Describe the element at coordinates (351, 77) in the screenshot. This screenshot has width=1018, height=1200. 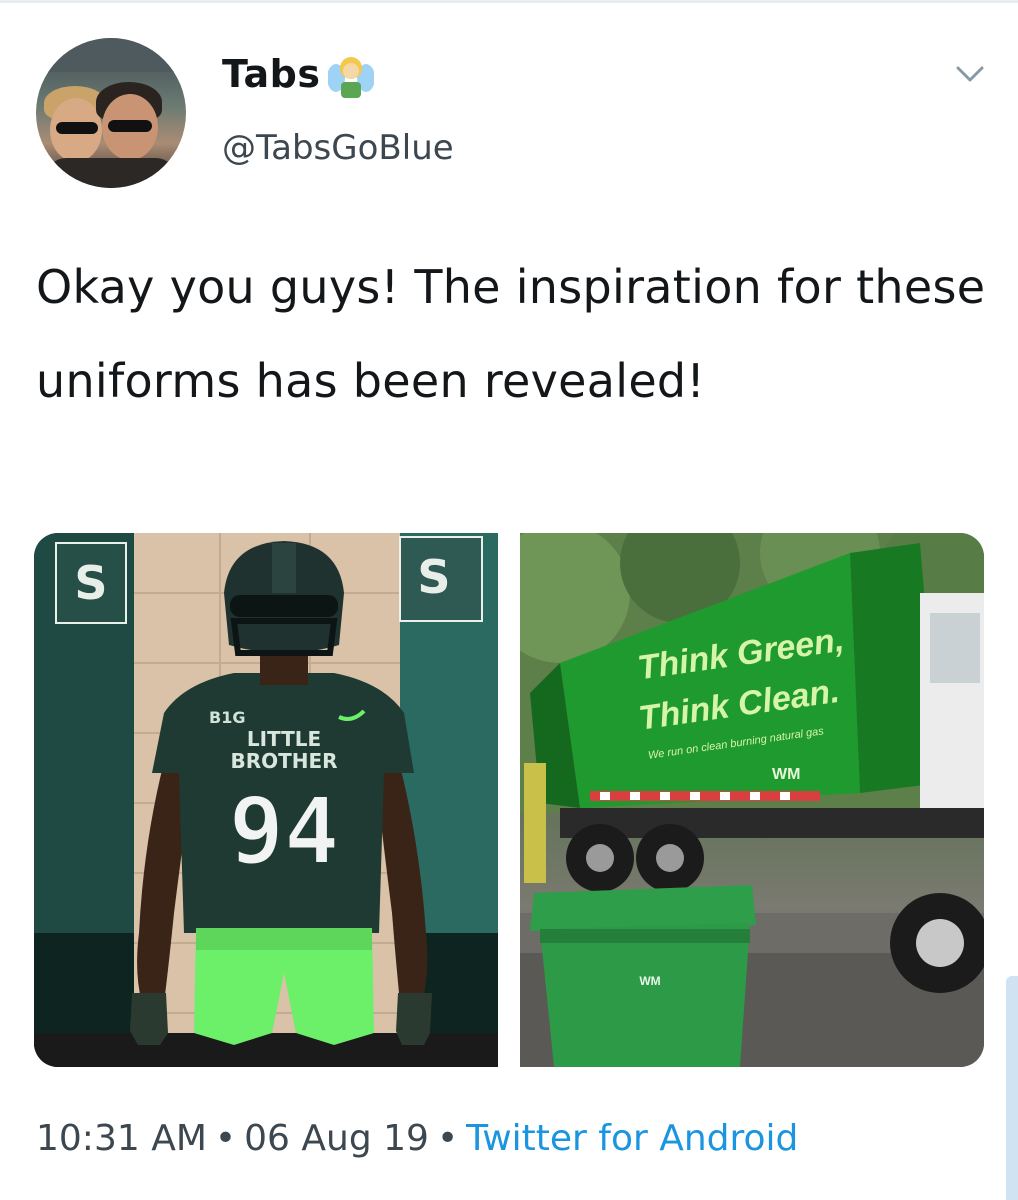
I see `fairy-emoji-icon` at that location.